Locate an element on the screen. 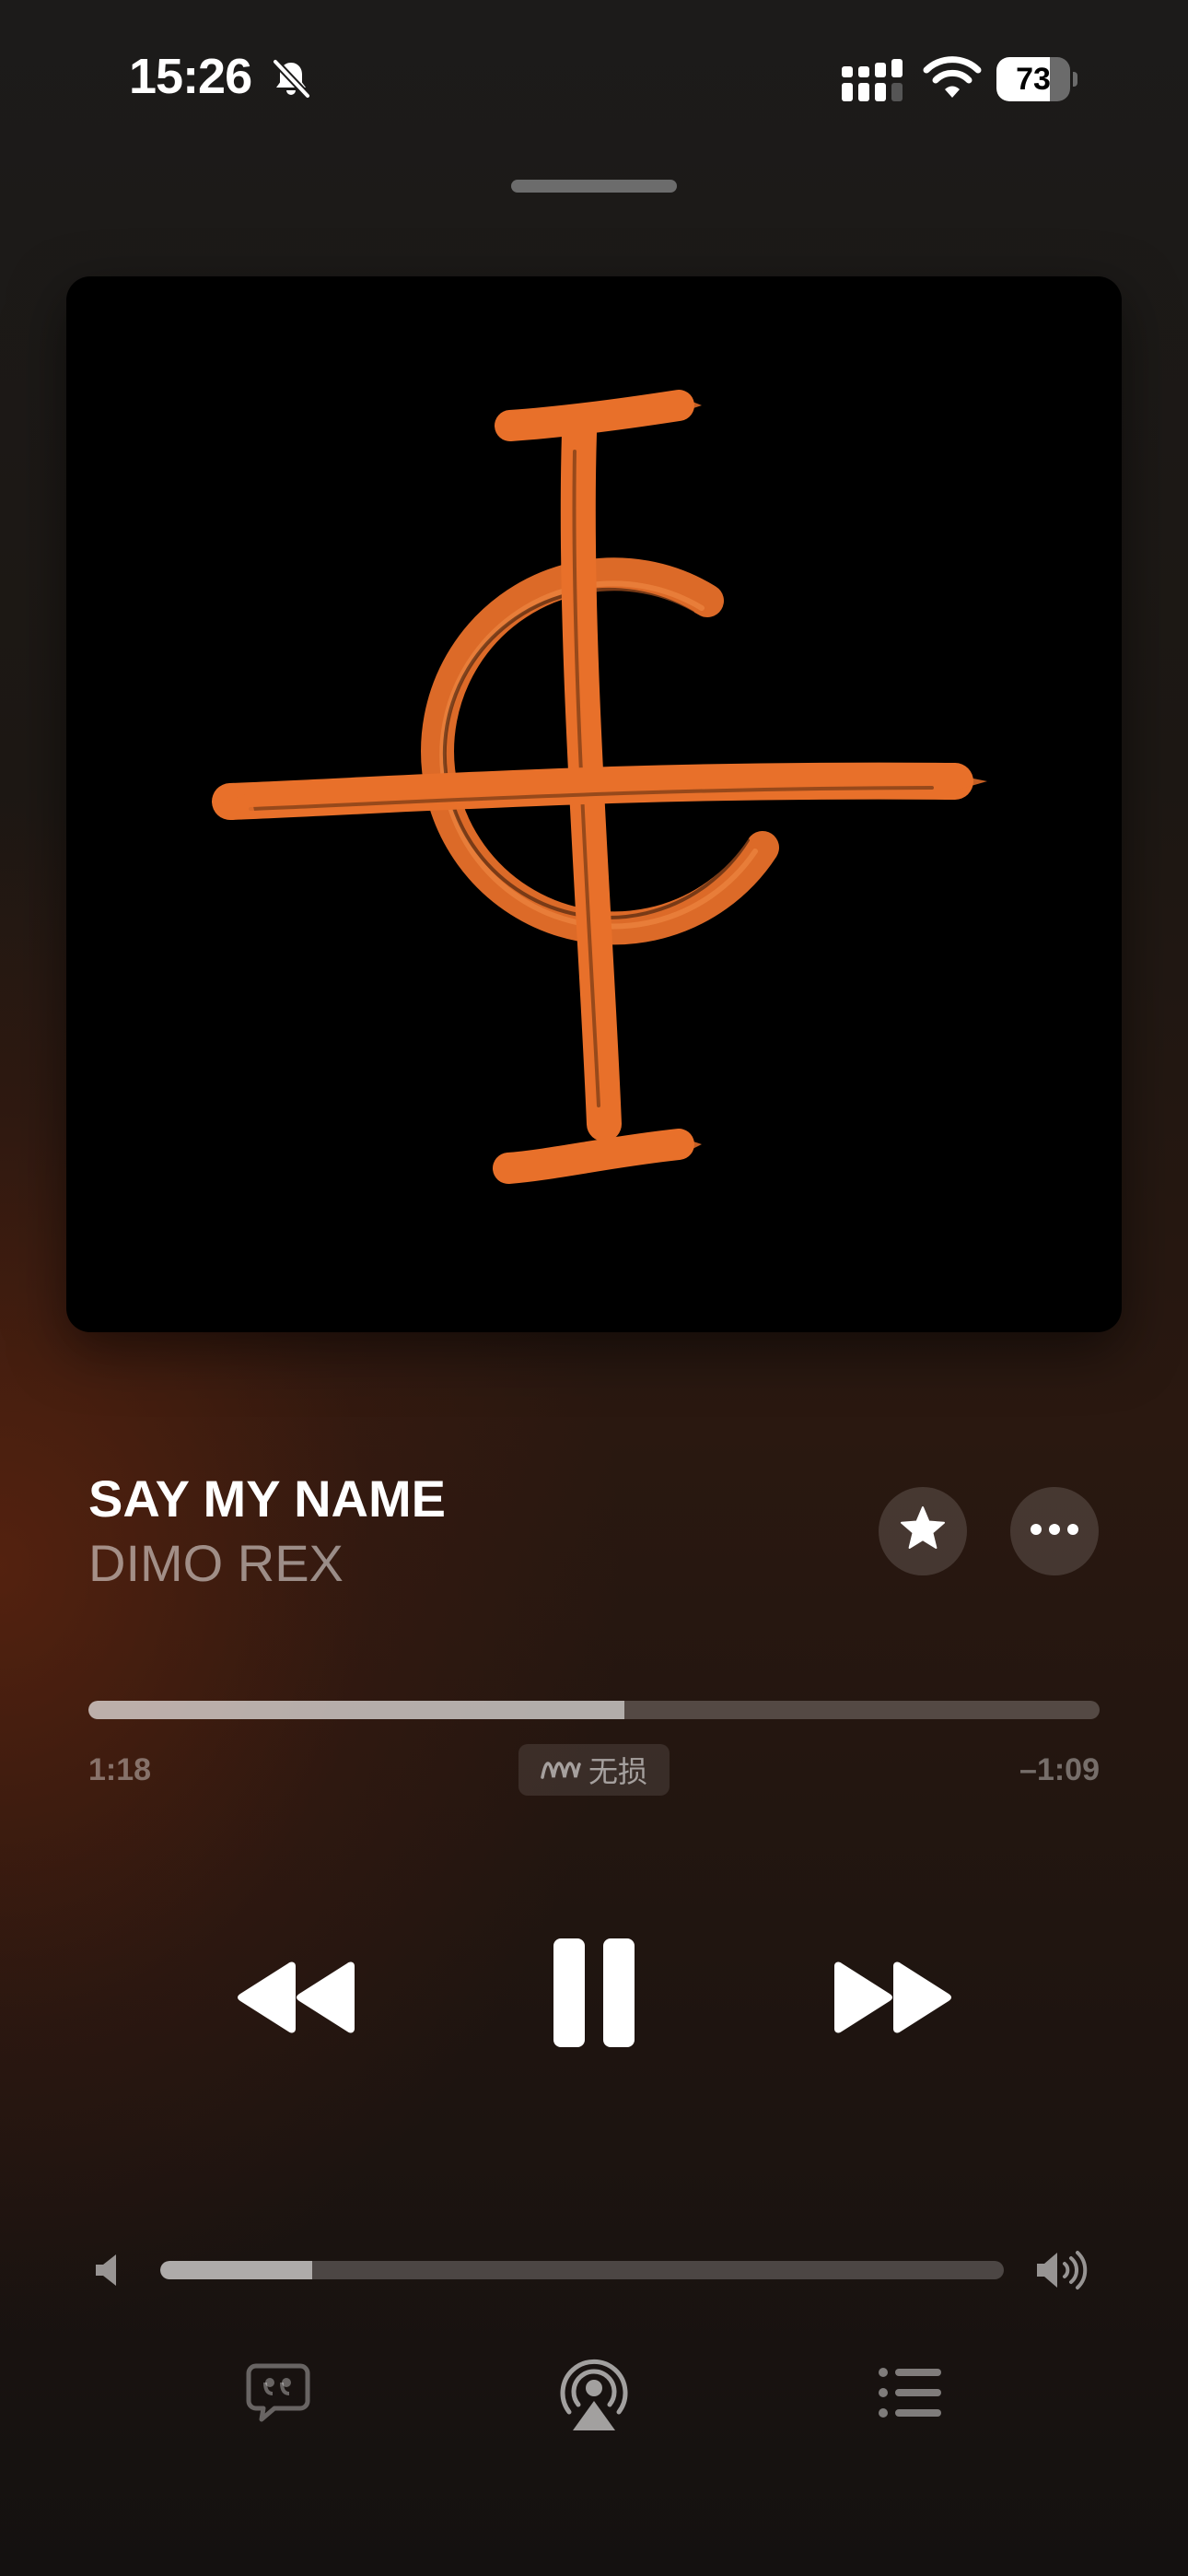 Image resolution: width=1188 pixels, height=2576 pixels. queue-list-icon is located at coordinates (910, 2395).